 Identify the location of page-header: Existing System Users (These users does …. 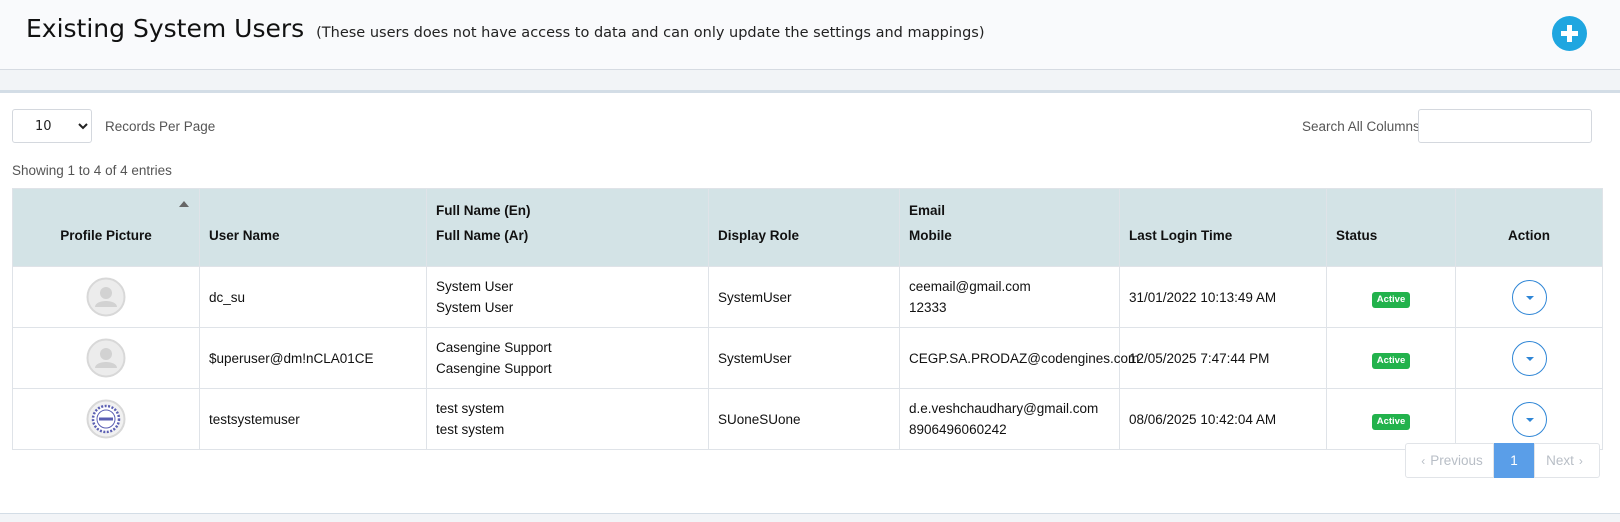
(810, 35).